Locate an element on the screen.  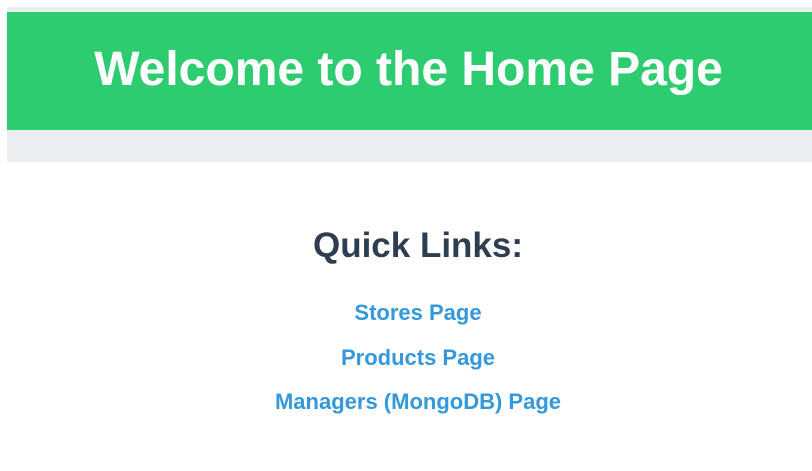
stores-page-link: Stores Page is located at coordinates (417, 312).